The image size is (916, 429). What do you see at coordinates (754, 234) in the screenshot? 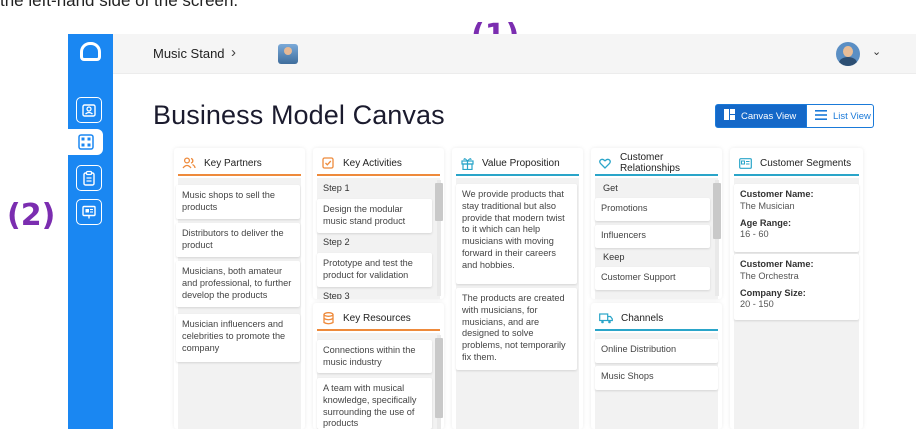
I see `segment-field-value: 16 - 60` at bounding box center [754, 234].